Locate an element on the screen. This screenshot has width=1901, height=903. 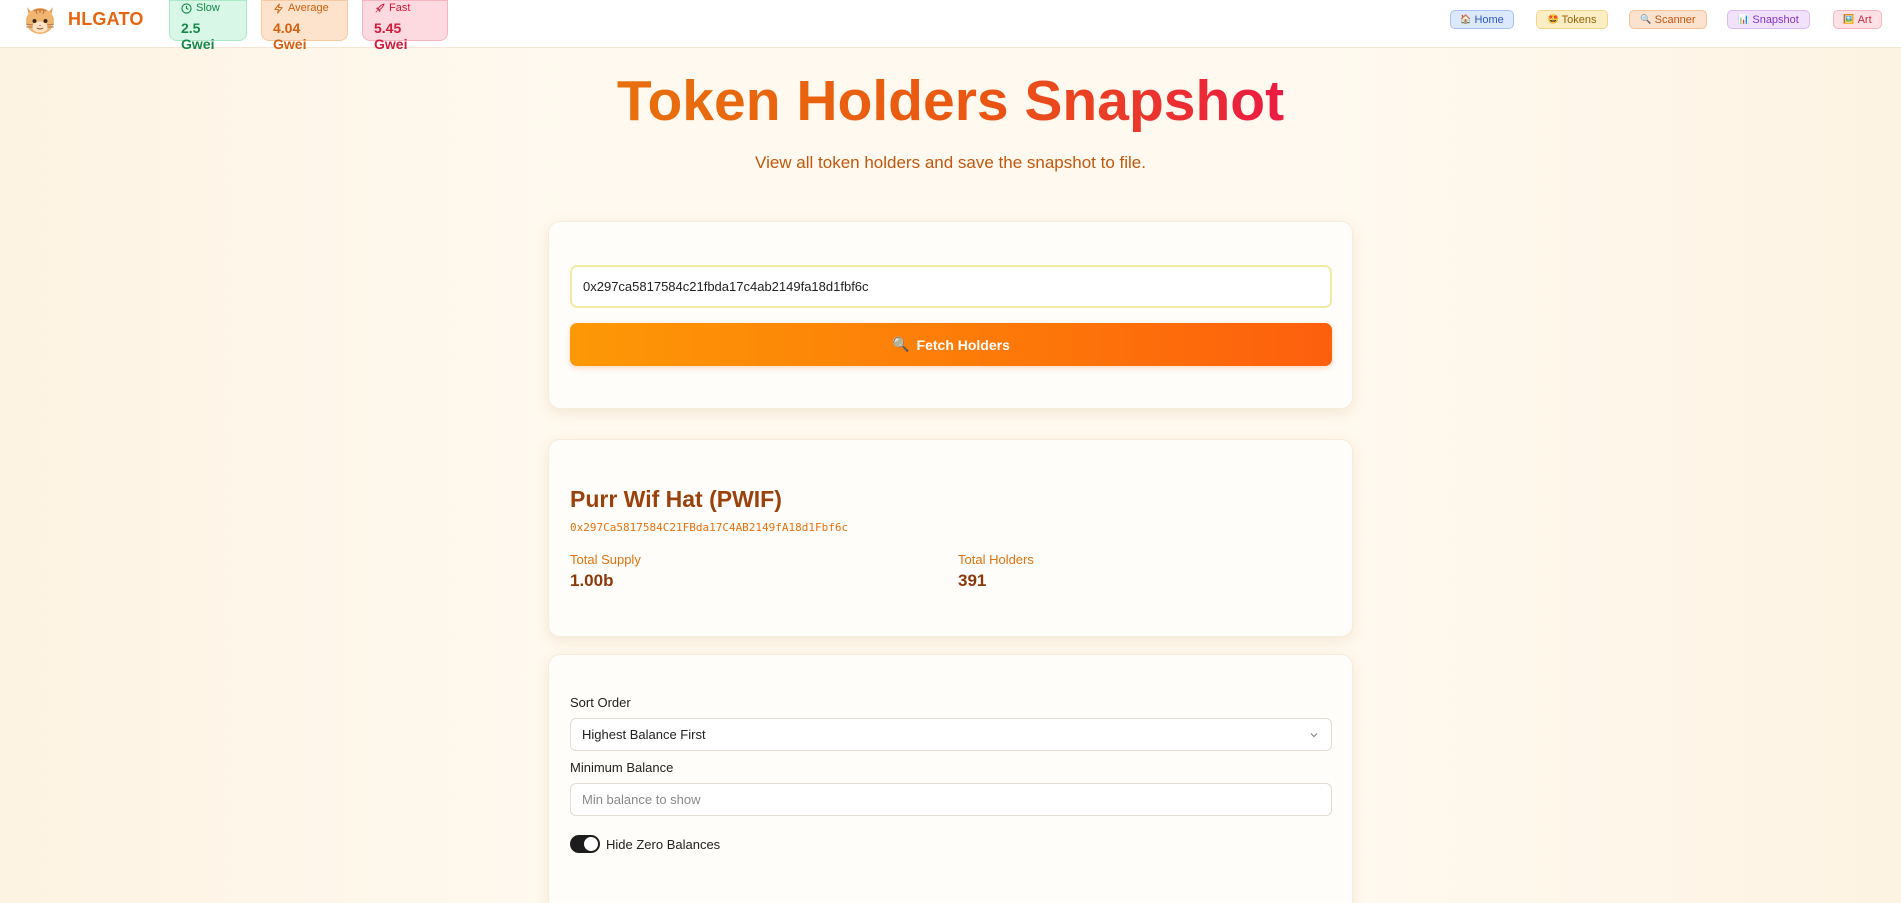
search-card: 🔍 Fetch Holders is located at coordinates (950, 315).